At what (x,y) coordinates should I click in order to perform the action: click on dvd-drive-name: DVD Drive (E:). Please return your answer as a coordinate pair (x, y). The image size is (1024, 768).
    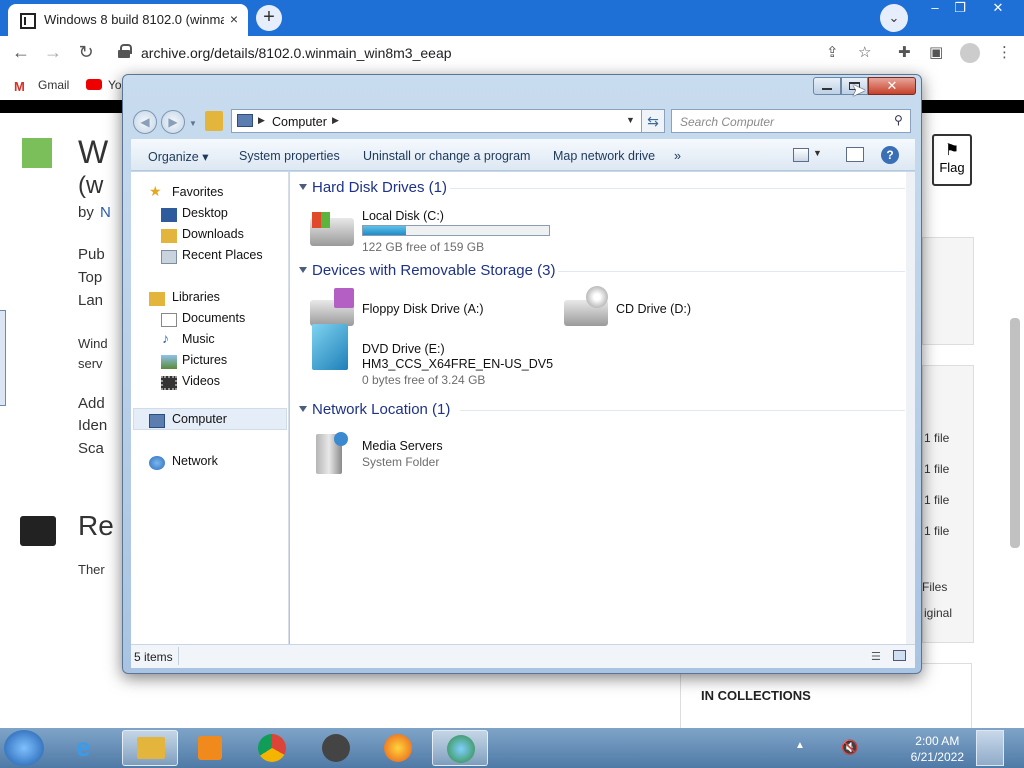
    Looking at the image, I should click on (403, 349).